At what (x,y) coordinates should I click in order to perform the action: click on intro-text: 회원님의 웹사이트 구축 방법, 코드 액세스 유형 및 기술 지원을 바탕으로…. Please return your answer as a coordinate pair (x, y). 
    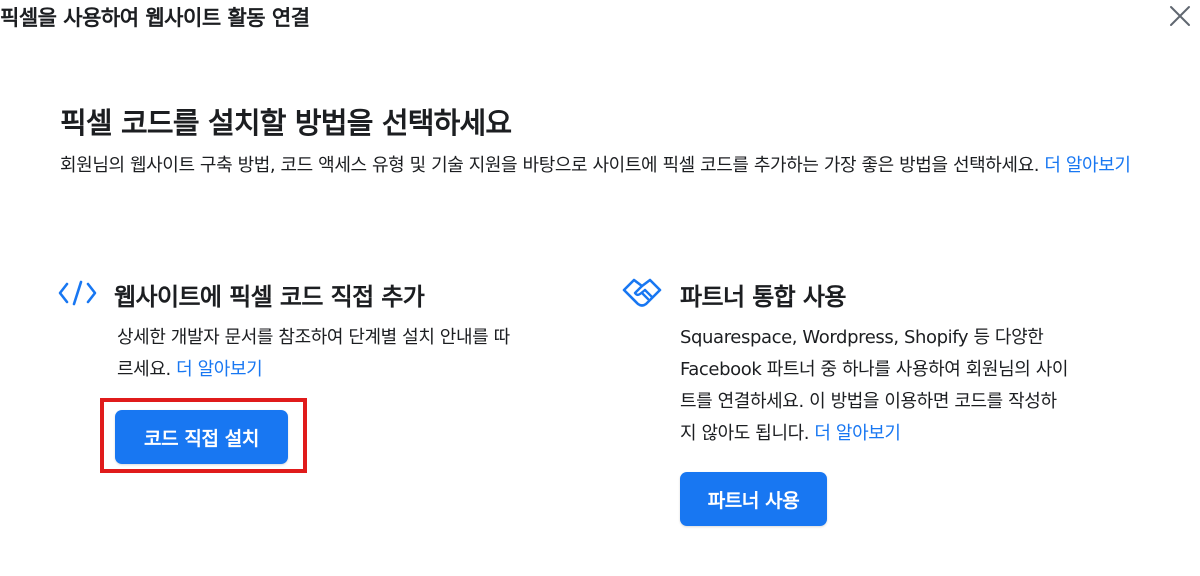
    Looking at the image, I should click on (550, 165).